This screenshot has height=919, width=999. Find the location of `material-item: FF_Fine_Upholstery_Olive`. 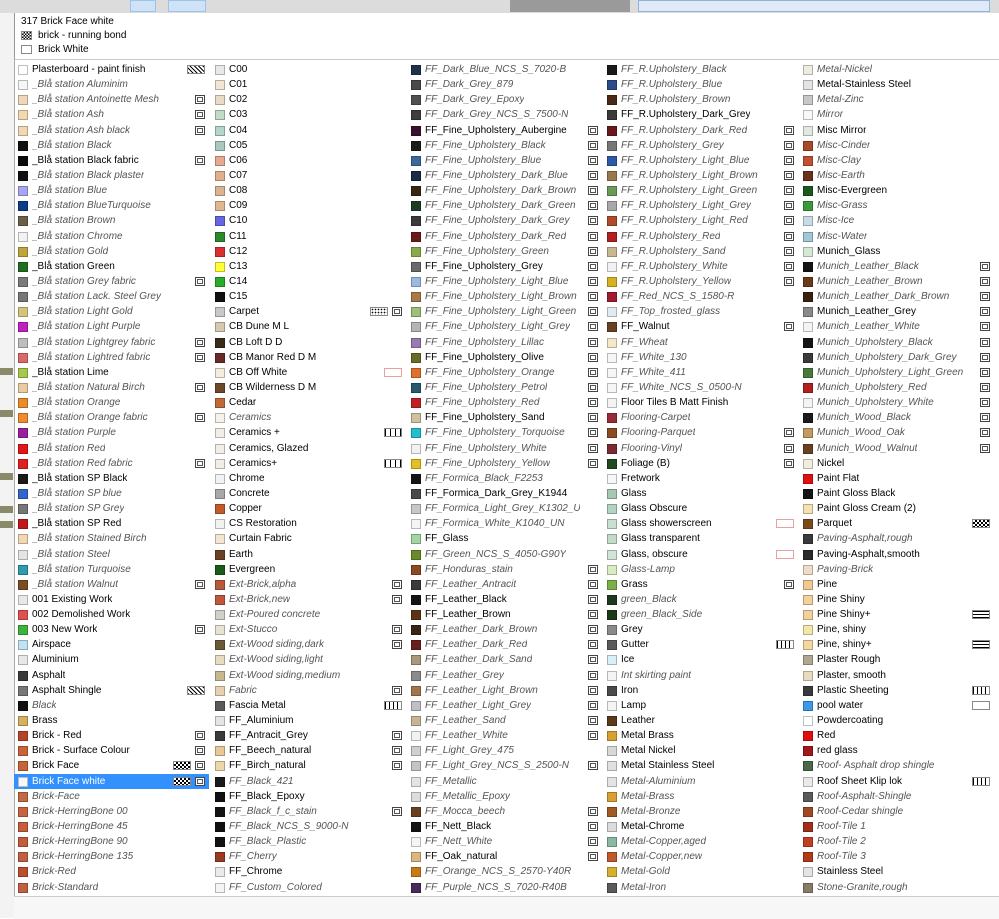

material-item: FF_Fine_Upholstery_Olive is located at coordinates (504, 357).